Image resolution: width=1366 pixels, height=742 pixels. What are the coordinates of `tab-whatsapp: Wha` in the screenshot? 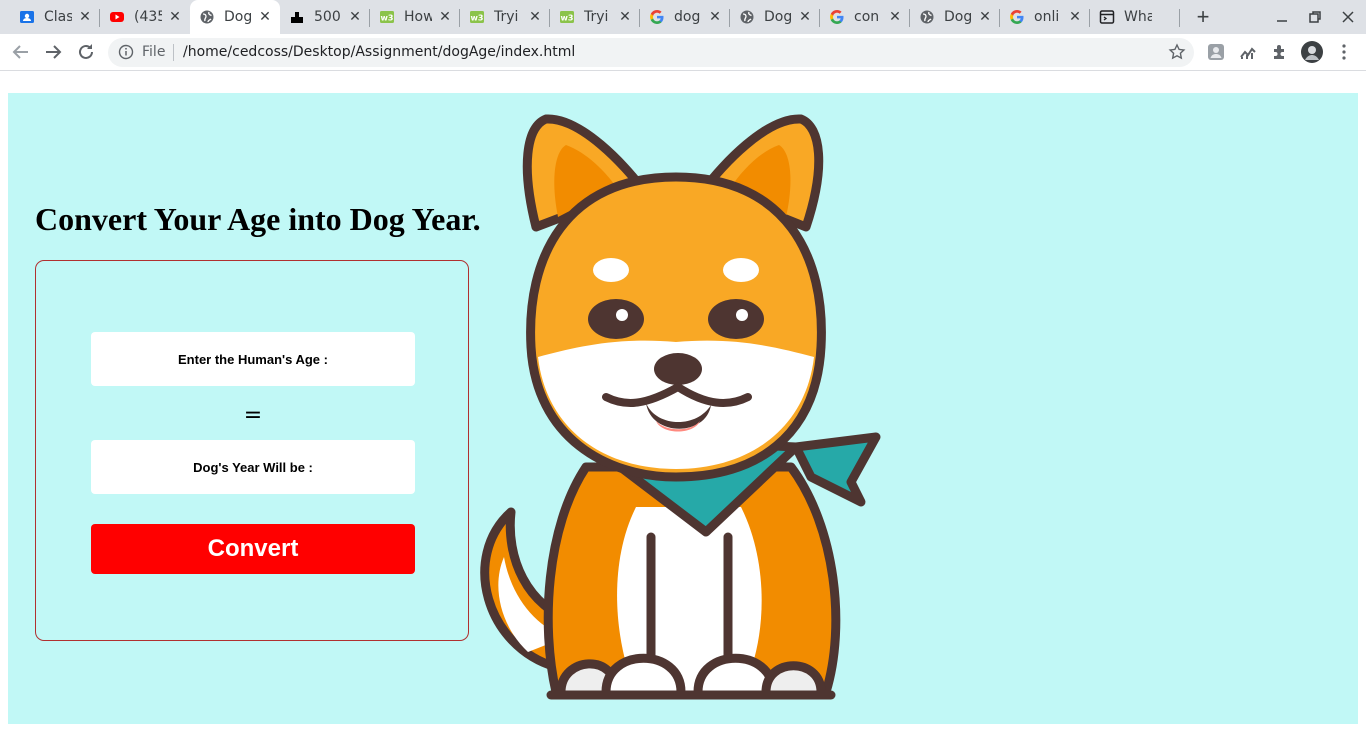 It's located at (1135, 17).